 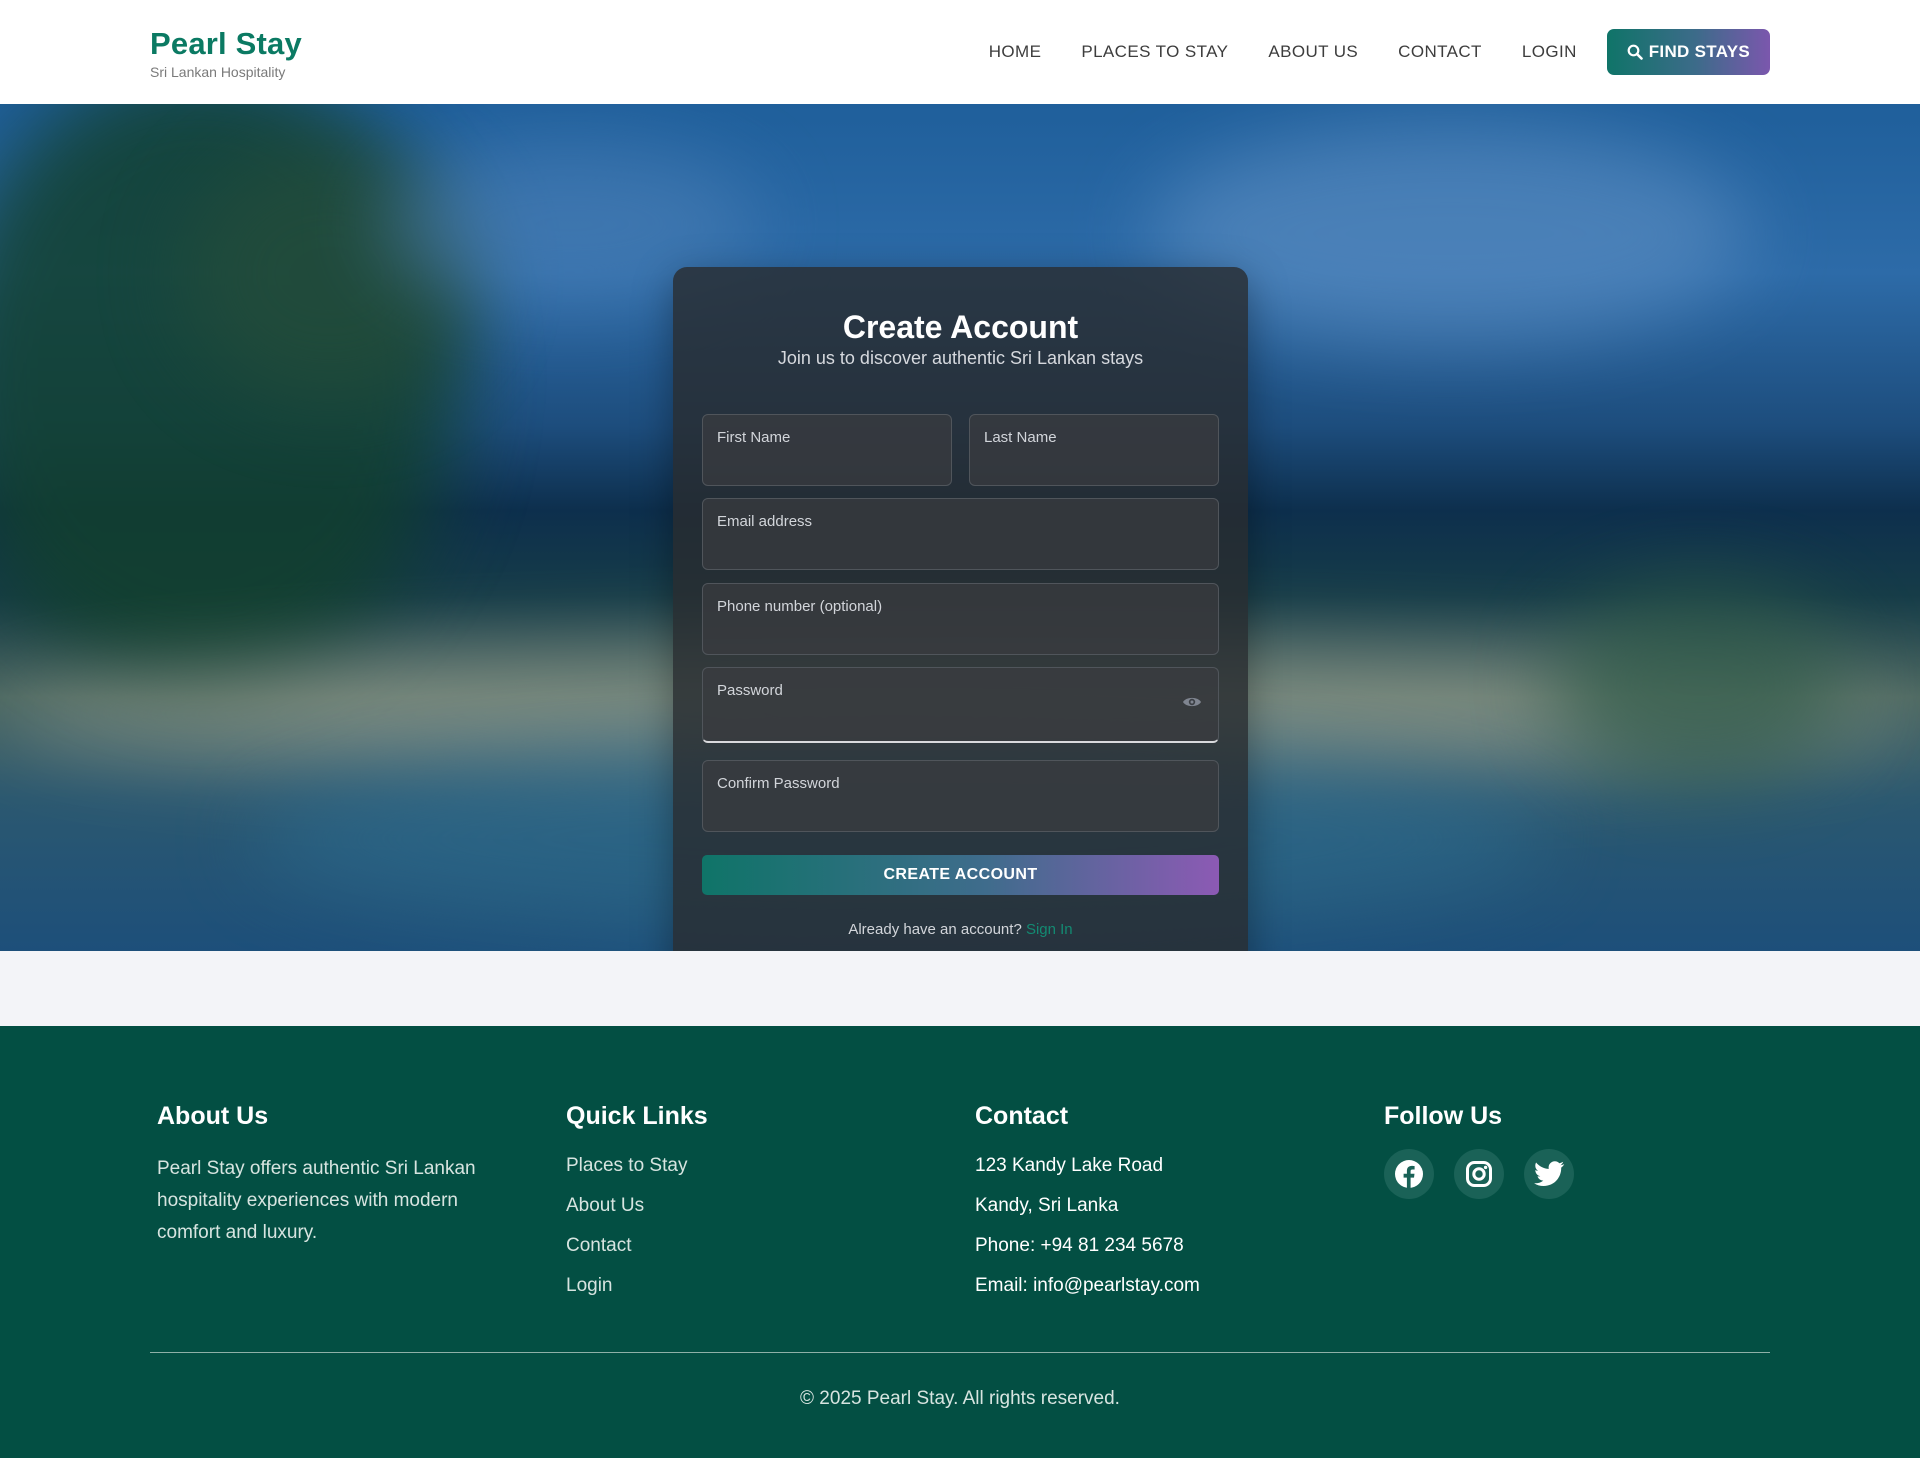 I want to click on foliage-blur, so click(x=1700, y=684).